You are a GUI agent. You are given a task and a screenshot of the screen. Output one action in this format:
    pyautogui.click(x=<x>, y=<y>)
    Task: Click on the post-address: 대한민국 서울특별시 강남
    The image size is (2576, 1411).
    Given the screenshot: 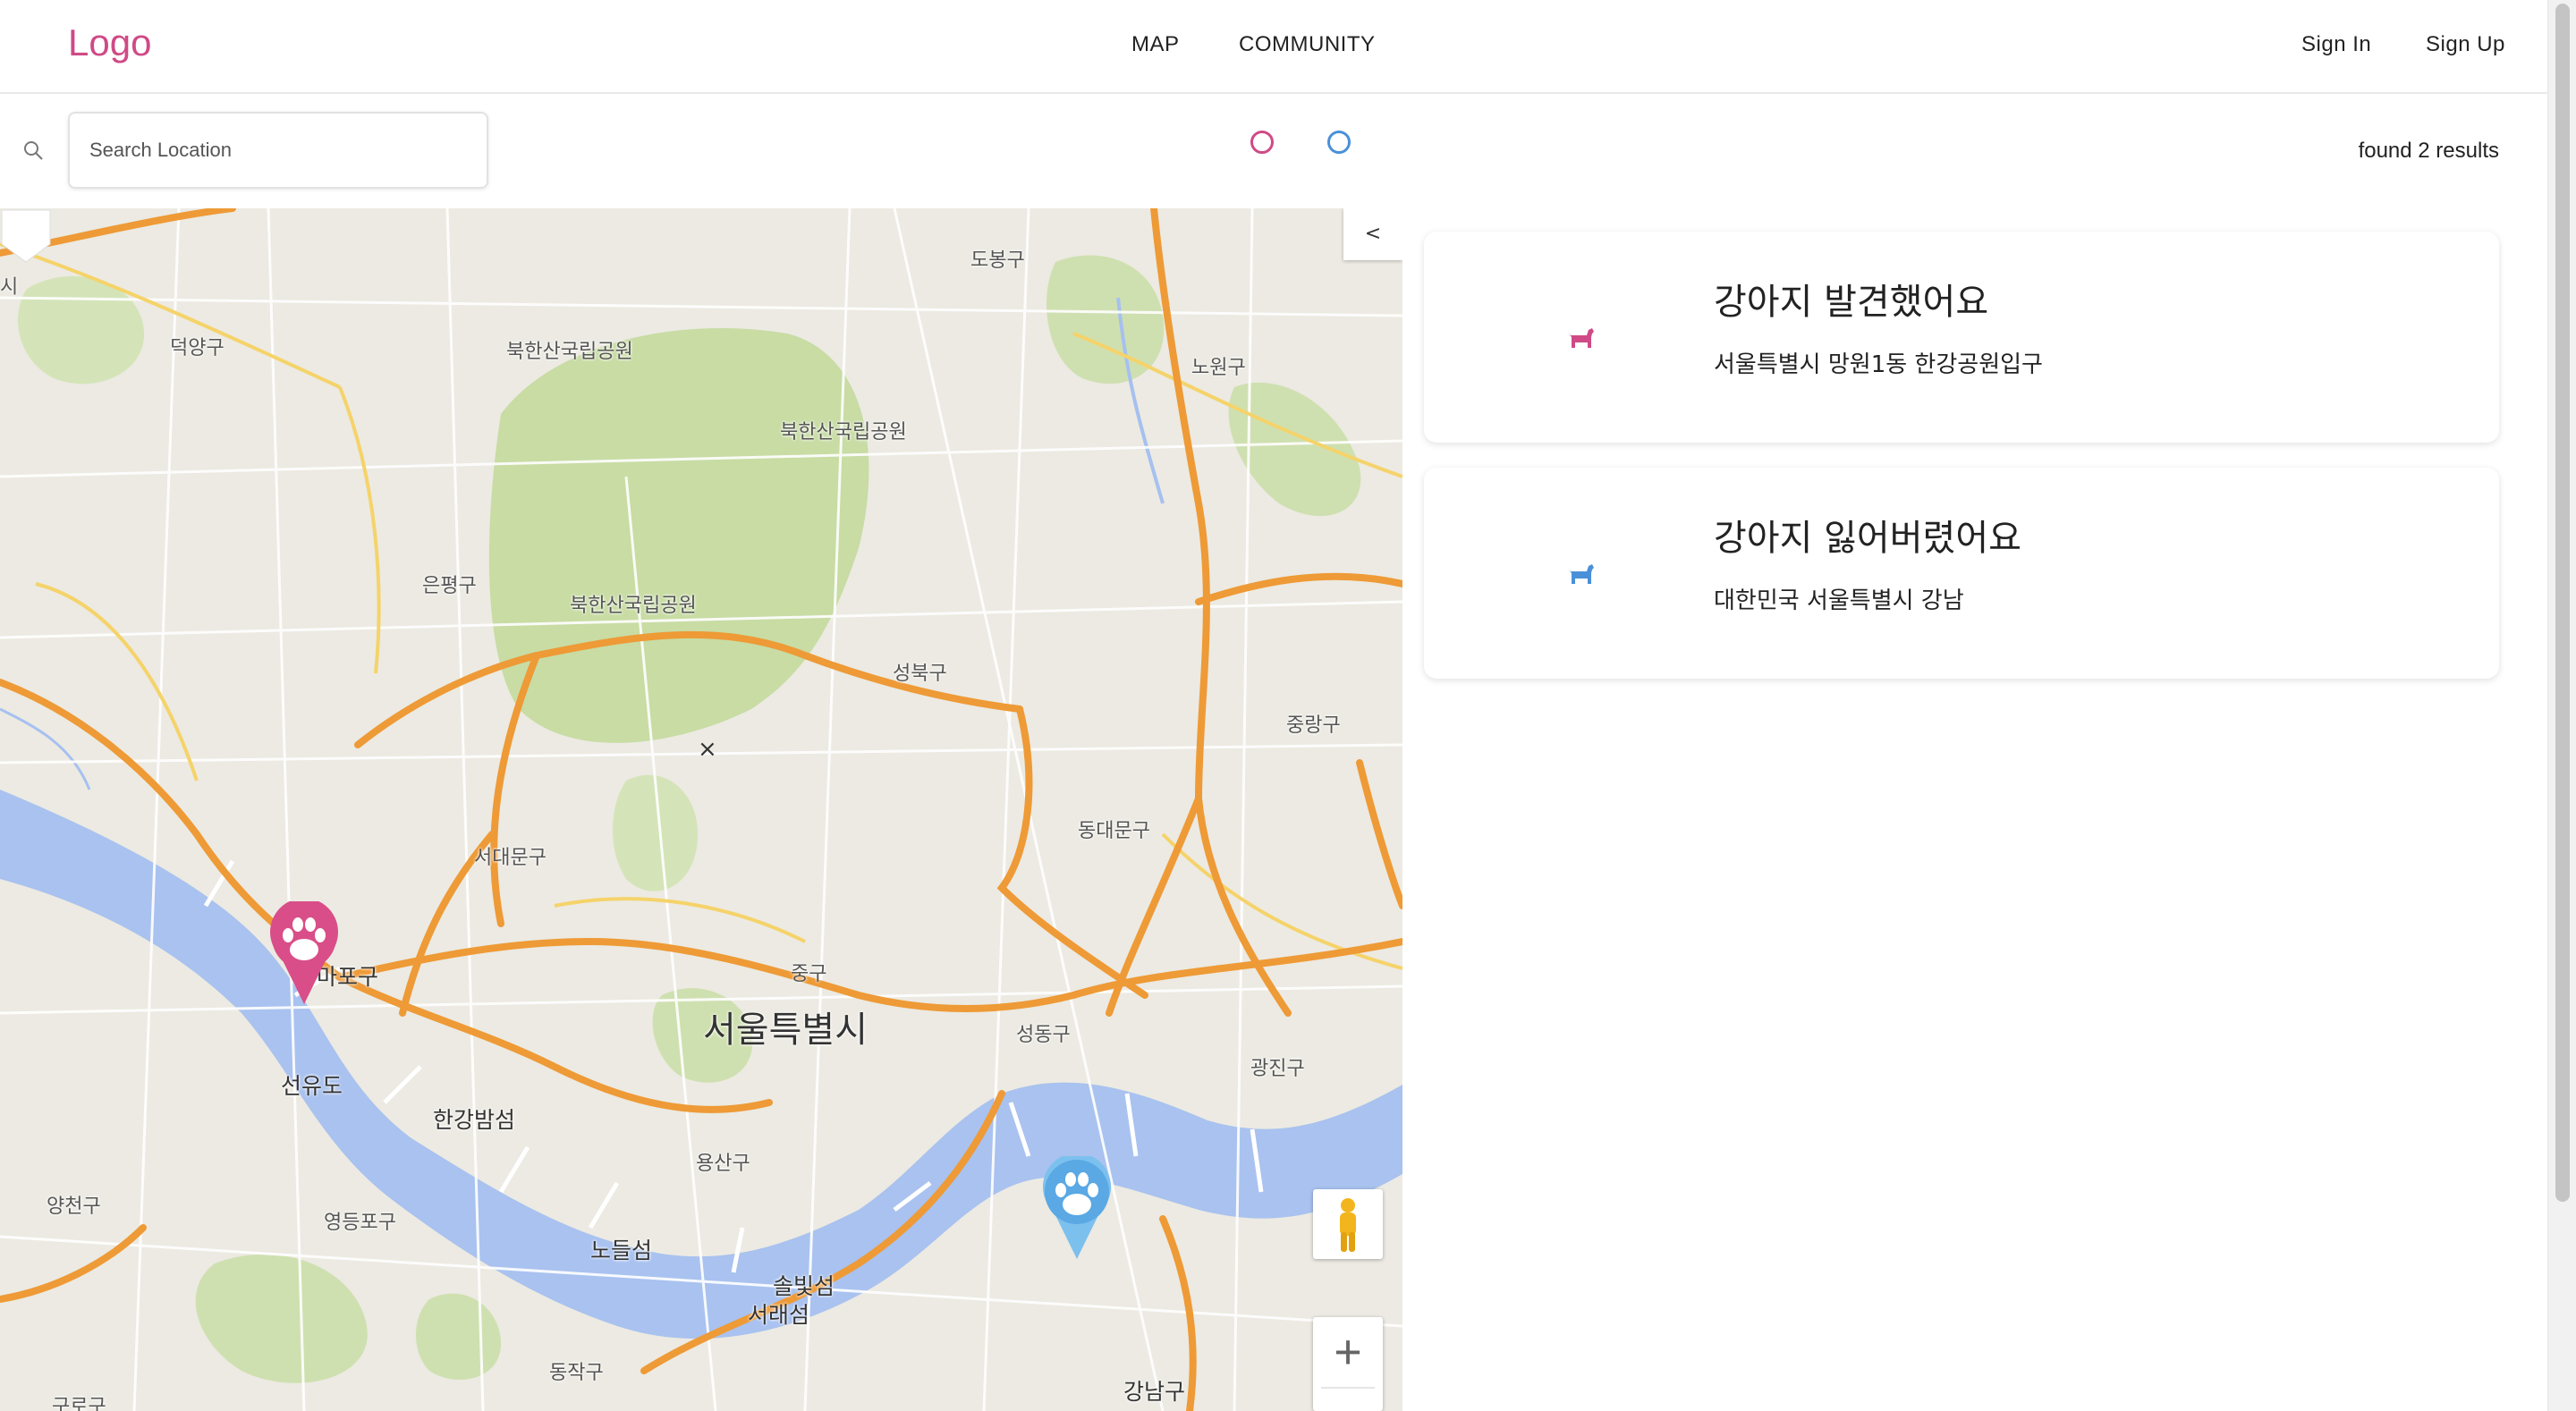 What is the action you would take?
    pyautogui.click(x=1839, y=600)
    